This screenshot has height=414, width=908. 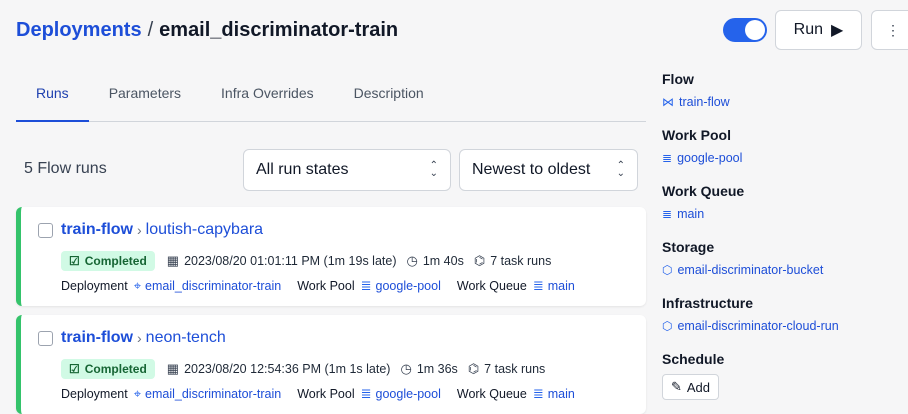 I want to click on page-title: email_discriminator-train, so click(x=279, y=29).